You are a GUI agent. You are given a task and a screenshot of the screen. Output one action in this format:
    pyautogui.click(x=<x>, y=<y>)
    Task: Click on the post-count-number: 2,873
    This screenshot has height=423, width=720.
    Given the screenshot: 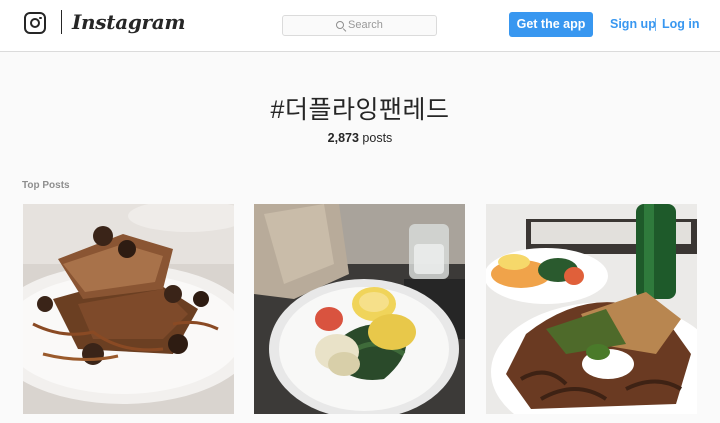 What is the action you would take?
    pyautogui.click(x=343, y=138)
    